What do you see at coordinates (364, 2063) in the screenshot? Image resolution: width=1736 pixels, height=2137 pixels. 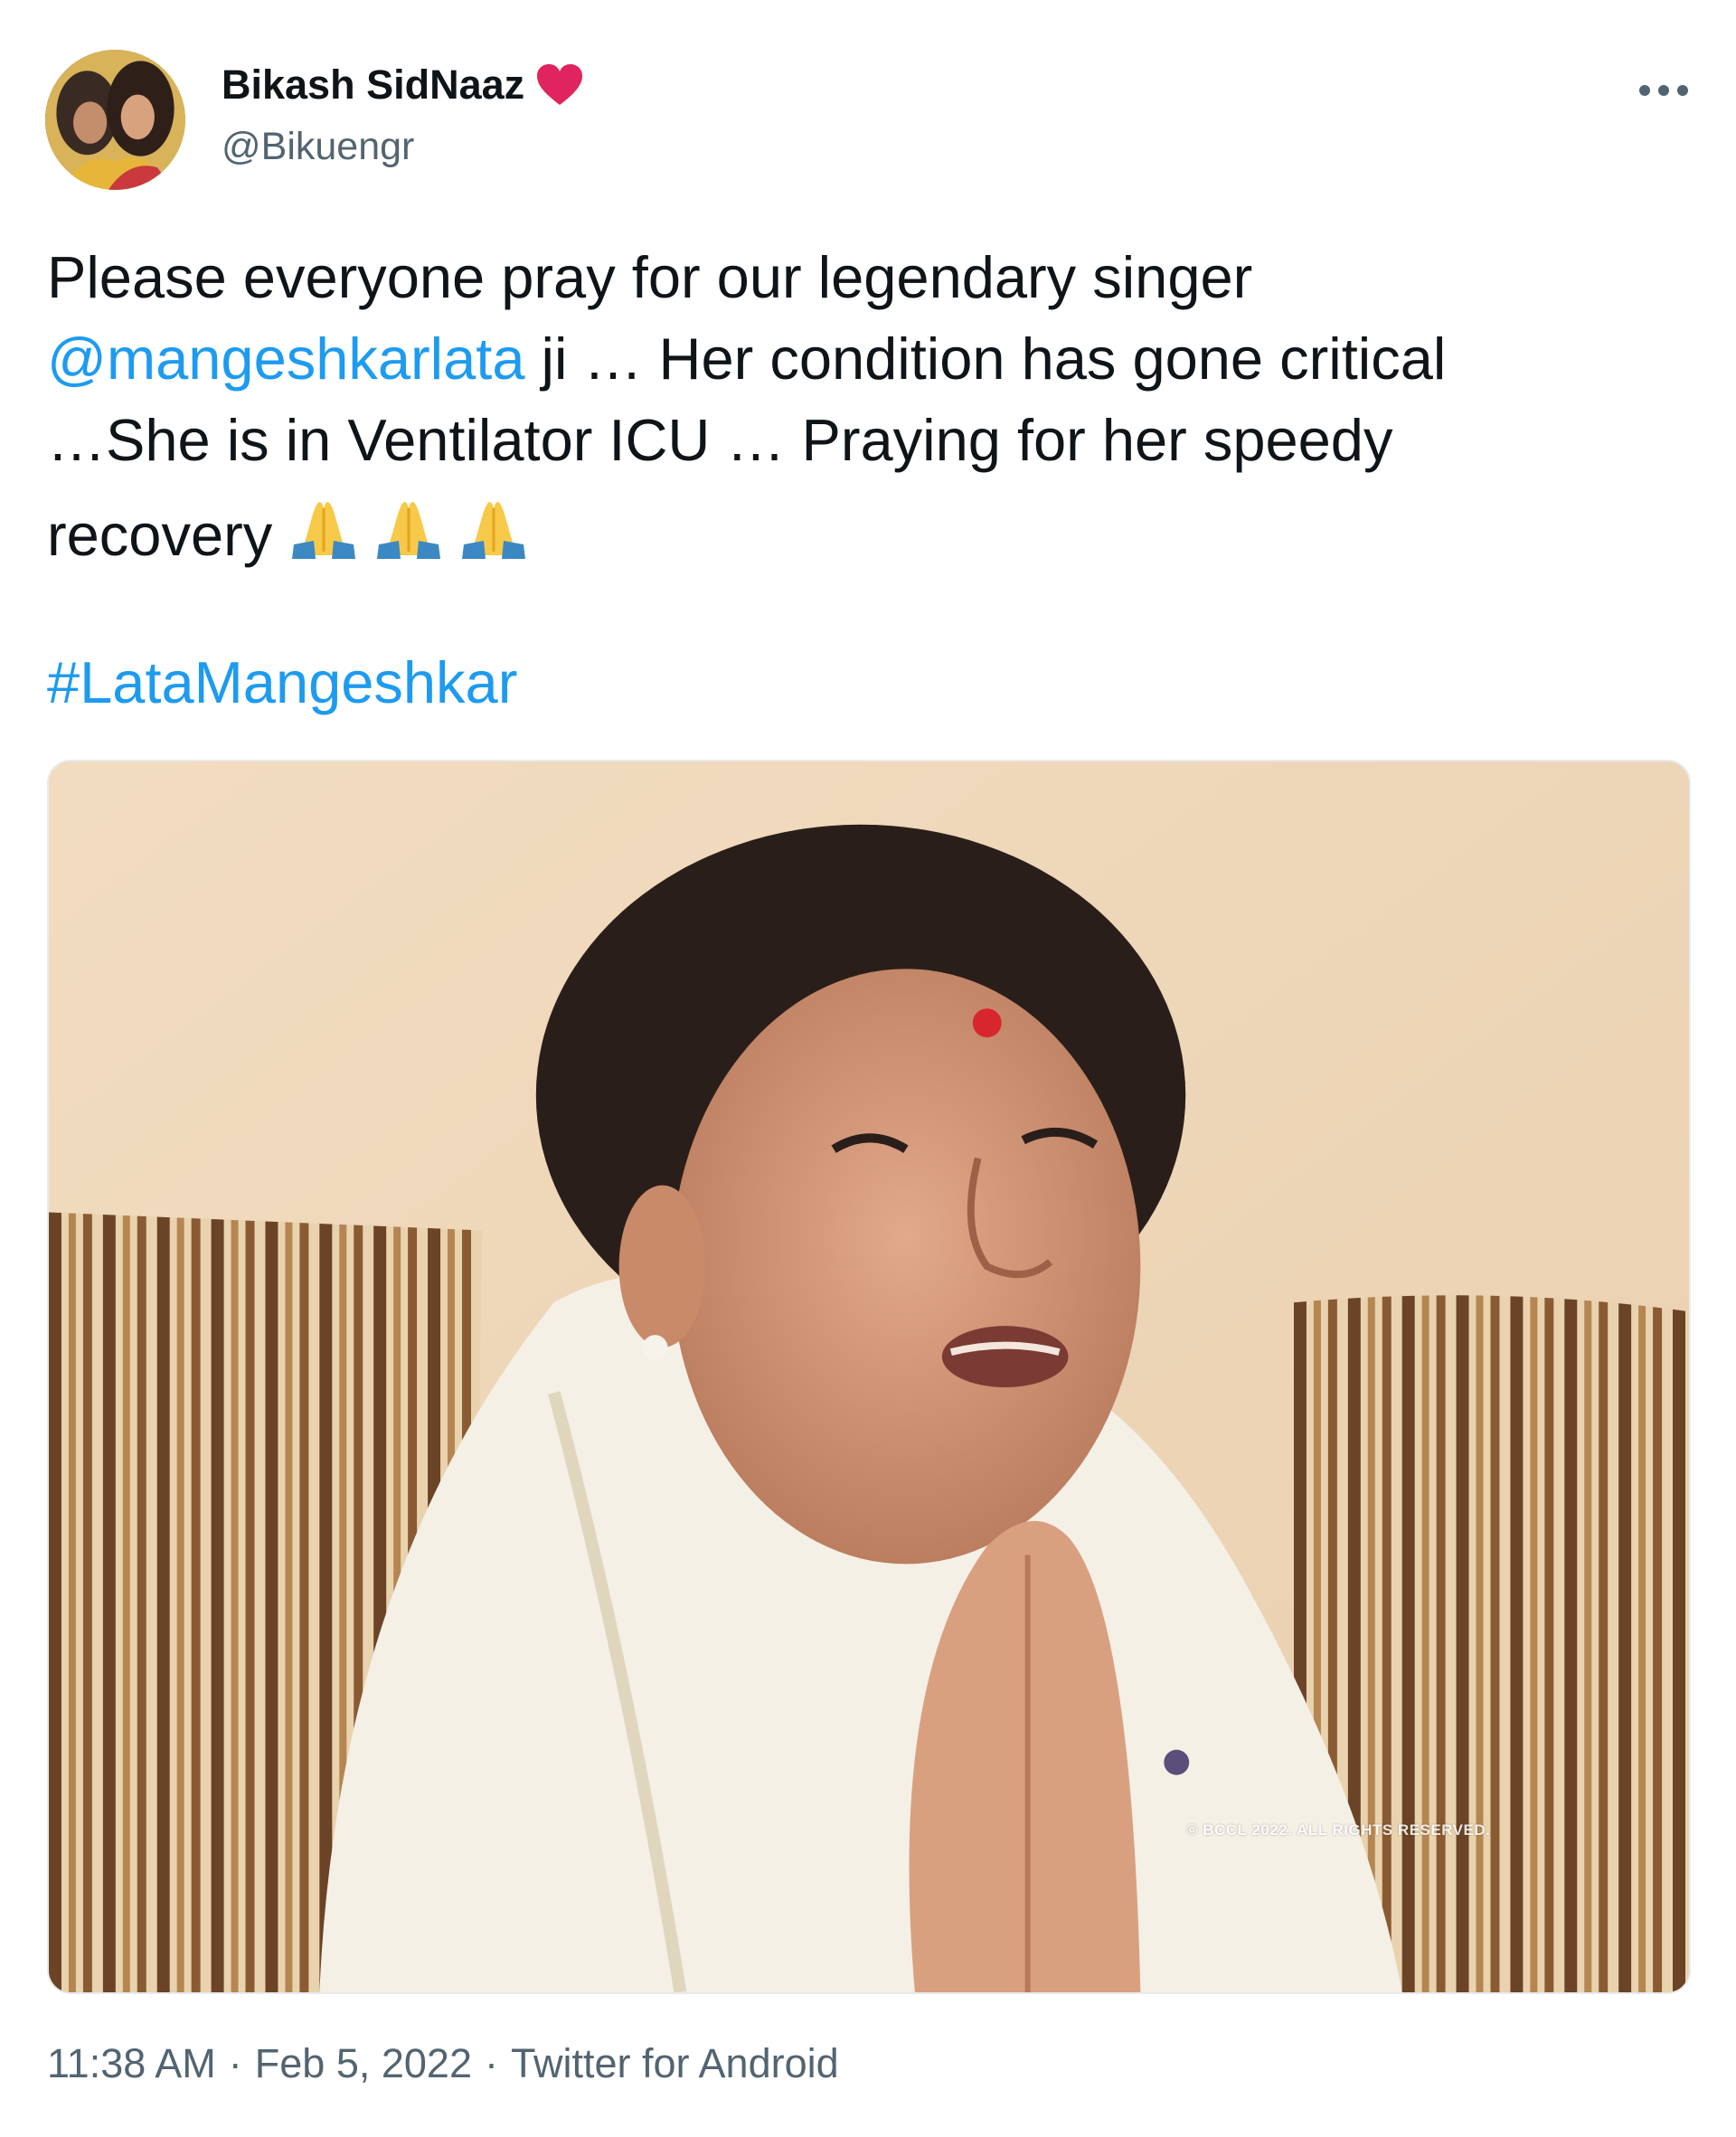 I see `tweet-date: Feb 5, 2022` at bounding box center [364, 2063].